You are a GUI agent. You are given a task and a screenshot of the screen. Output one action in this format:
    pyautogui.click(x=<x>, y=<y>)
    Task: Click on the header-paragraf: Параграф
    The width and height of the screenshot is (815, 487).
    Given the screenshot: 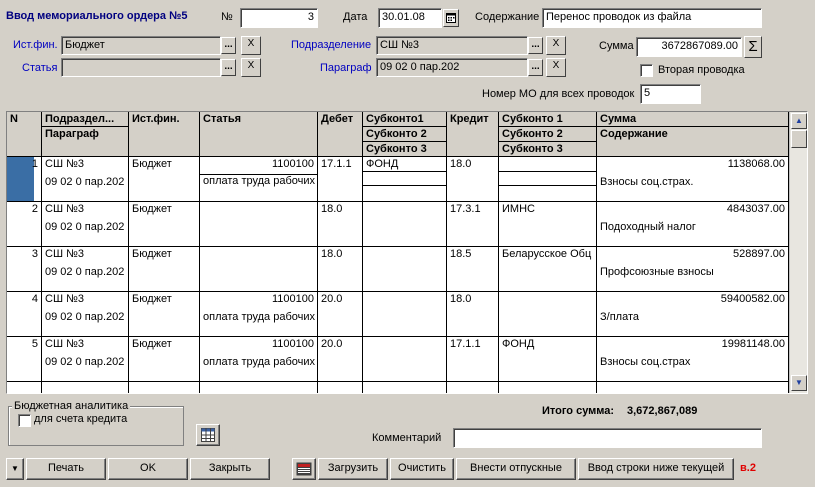 What is the action you would take?
    pyautogui.click(x=85, y=142)
    